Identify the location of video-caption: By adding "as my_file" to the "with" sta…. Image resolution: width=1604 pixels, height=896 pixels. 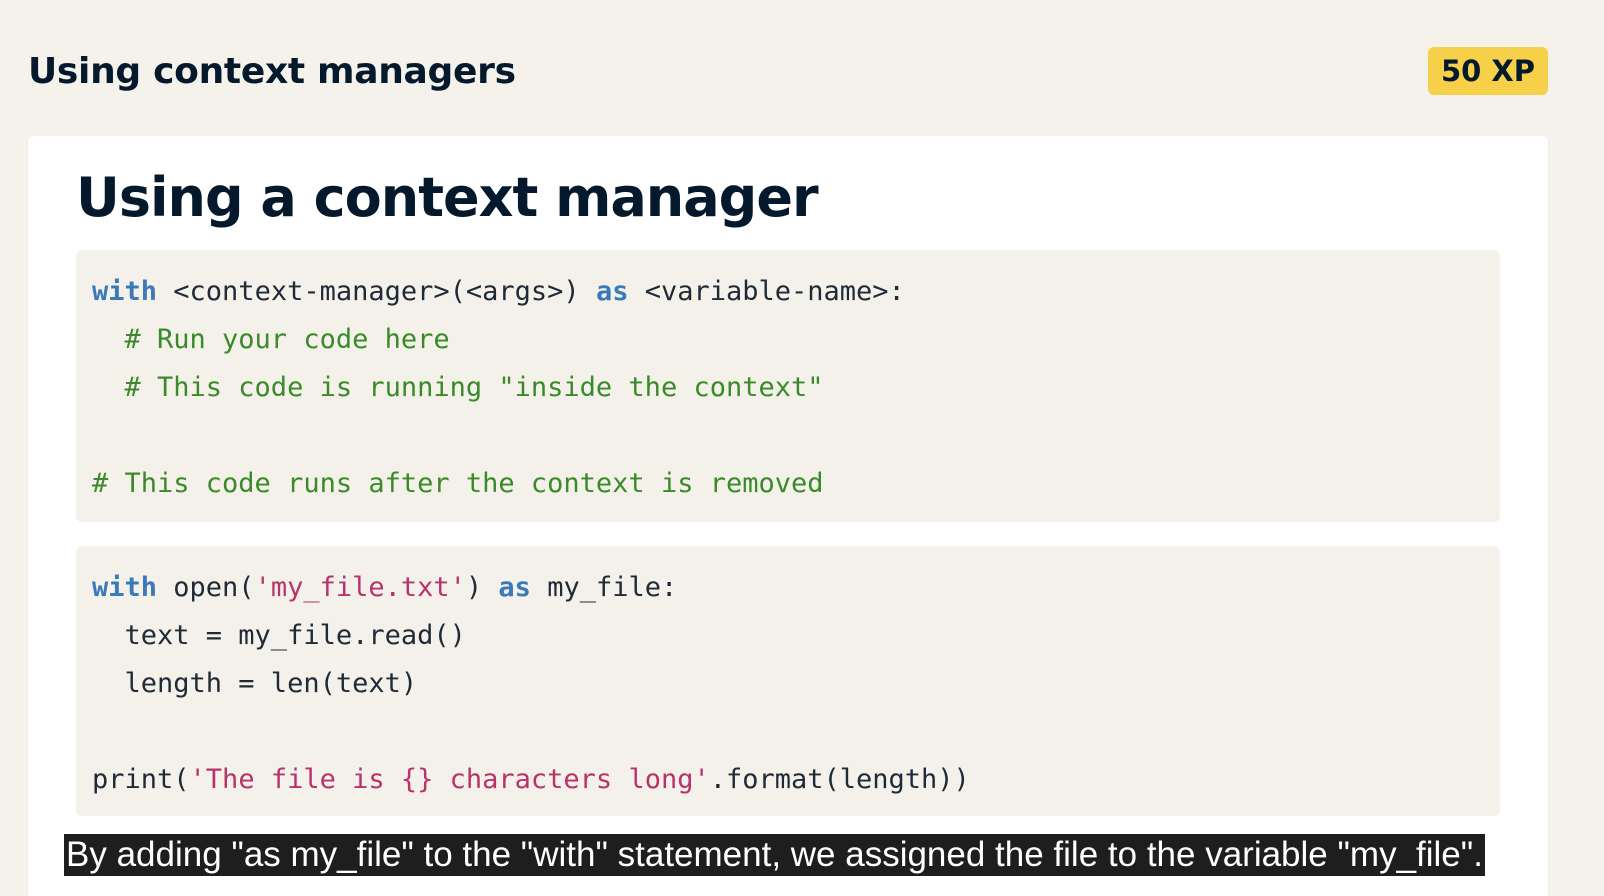
(774, 855).